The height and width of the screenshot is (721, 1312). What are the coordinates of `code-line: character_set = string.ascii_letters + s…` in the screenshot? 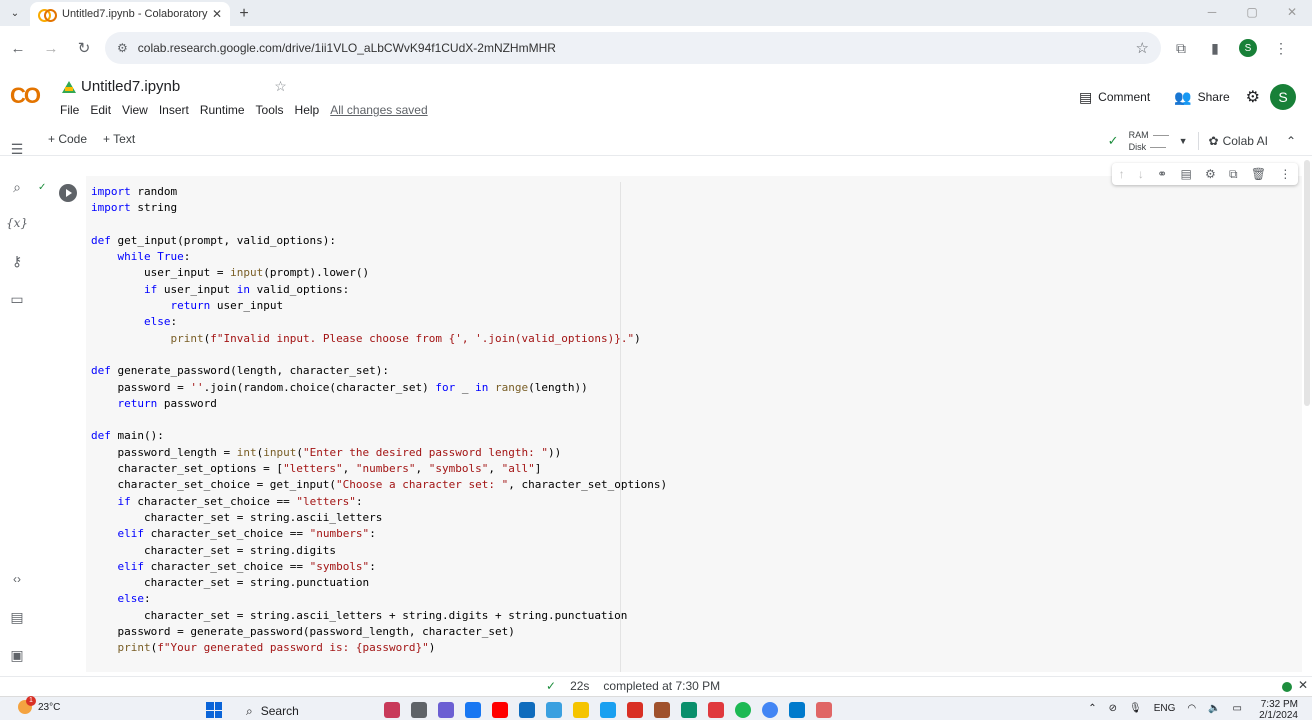 It's located at (379, 616).